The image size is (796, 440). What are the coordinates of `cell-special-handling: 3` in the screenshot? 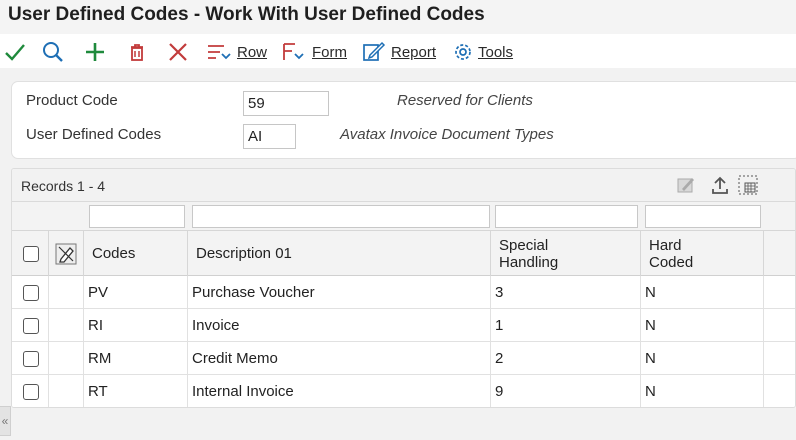 It's located at (566, 292).